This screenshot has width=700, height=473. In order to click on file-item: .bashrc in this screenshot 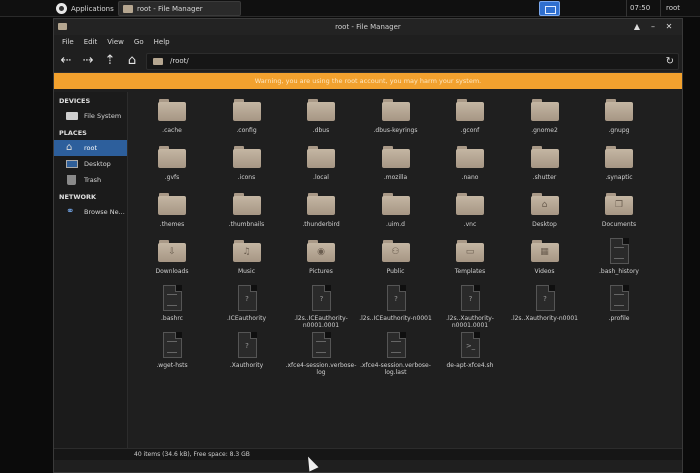, I will do `click(172, 308)`.